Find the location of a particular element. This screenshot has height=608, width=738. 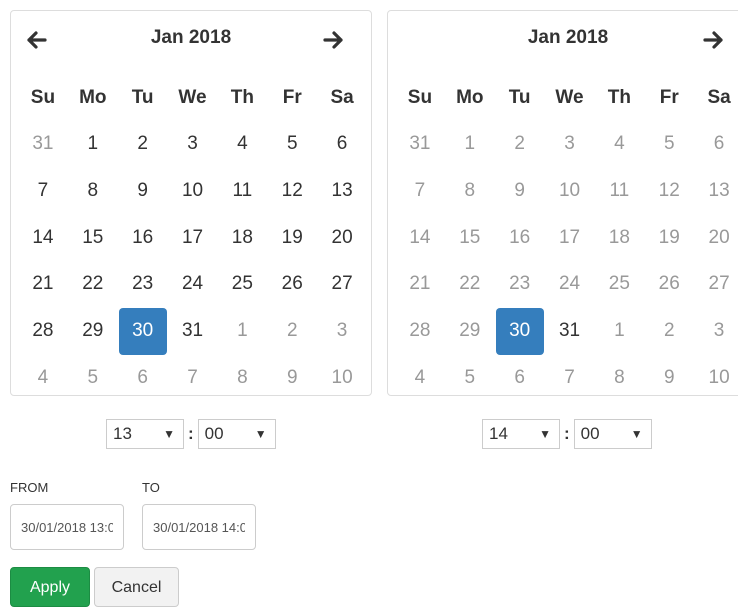

day-cell: 15 is located at coordinates (93, 238).